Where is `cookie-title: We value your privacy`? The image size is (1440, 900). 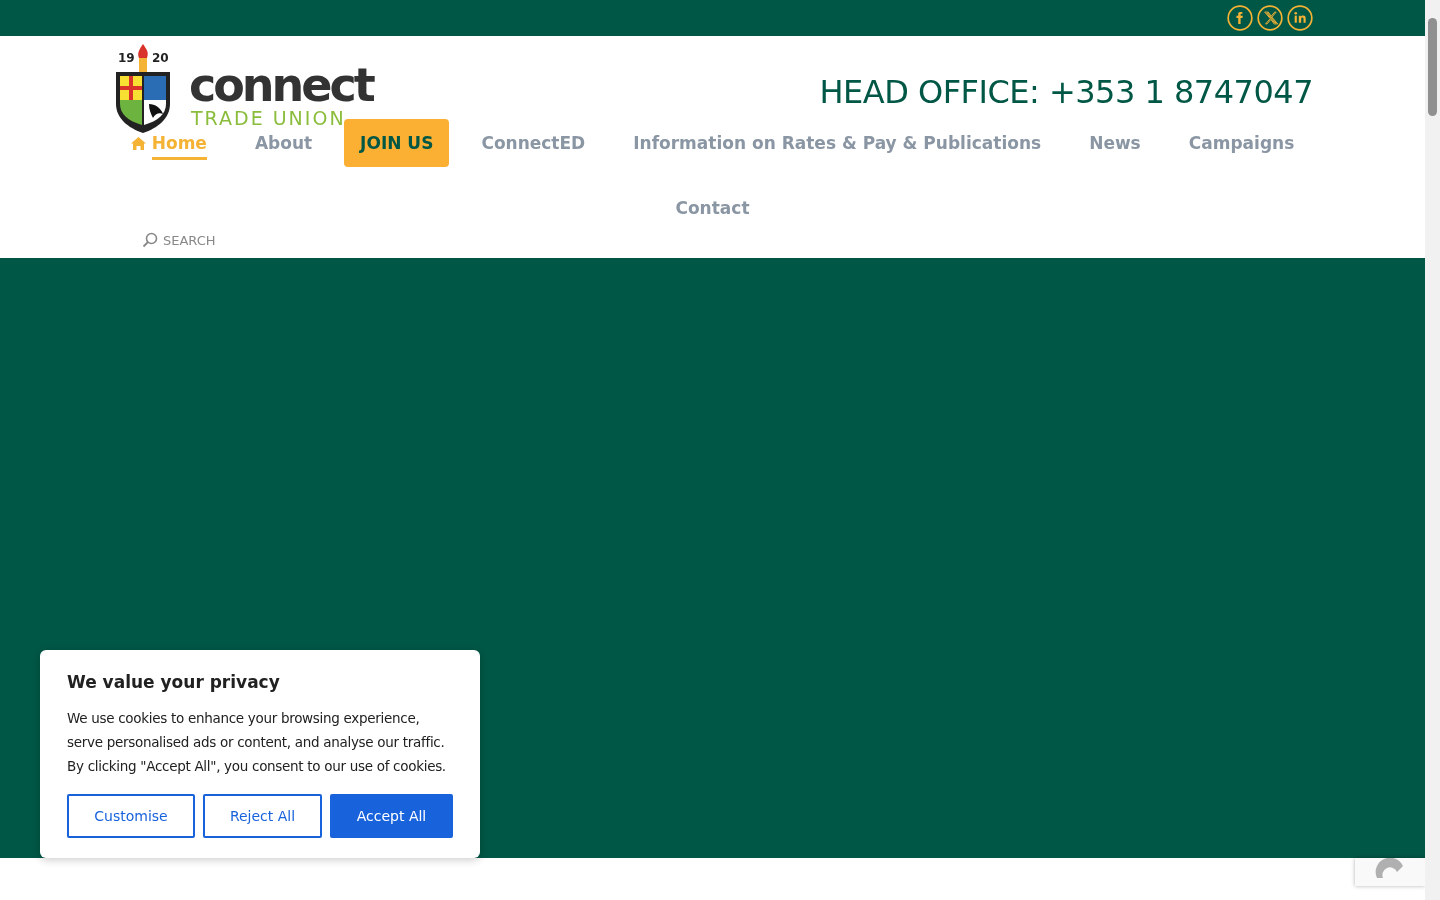 cookie-title: We value your privacy is located at coordinates (174, 682).